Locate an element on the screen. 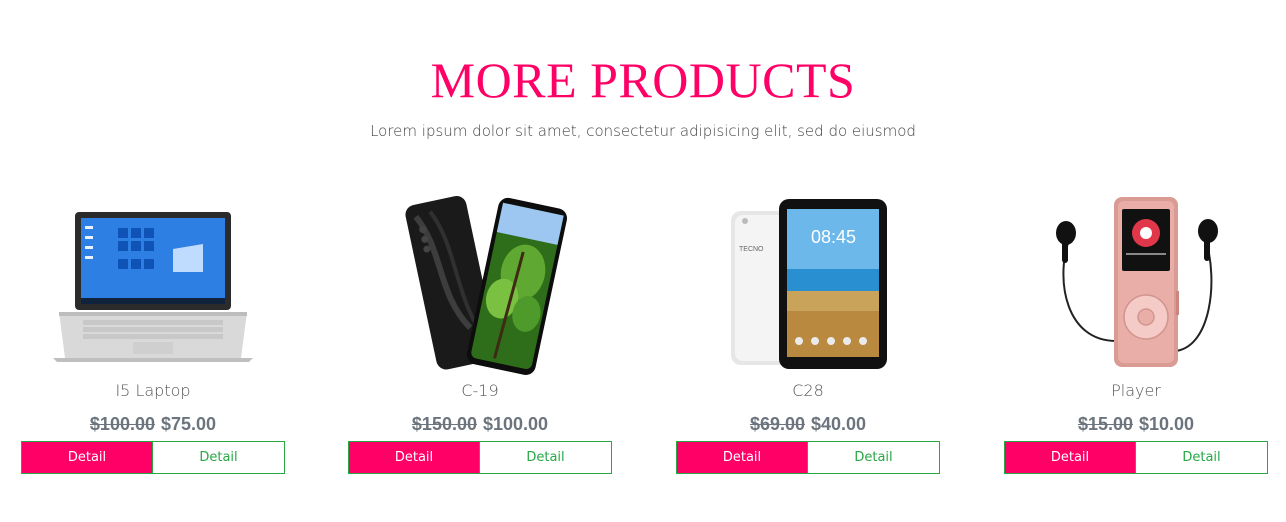 Image resolution: width=1286 pixels, height=522 pixels. product-card-player: Player $15.00 $10.00 Detail Detail is located at coordinates (1136, 335).